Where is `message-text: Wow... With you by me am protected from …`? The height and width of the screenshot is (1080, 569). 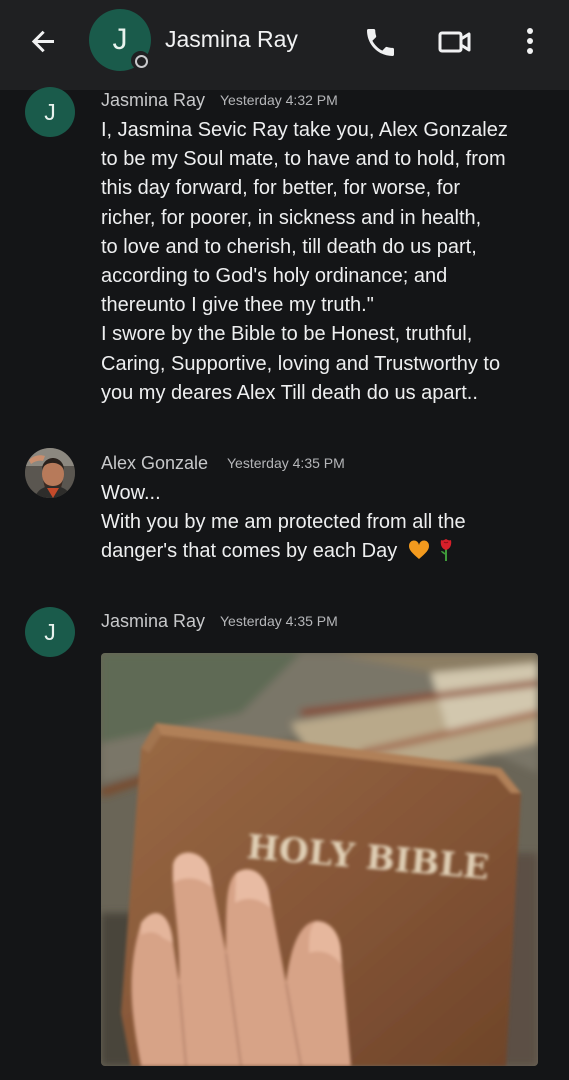 message-text: Wow... With you by me am protected from … is located at coordinates (326, 523).